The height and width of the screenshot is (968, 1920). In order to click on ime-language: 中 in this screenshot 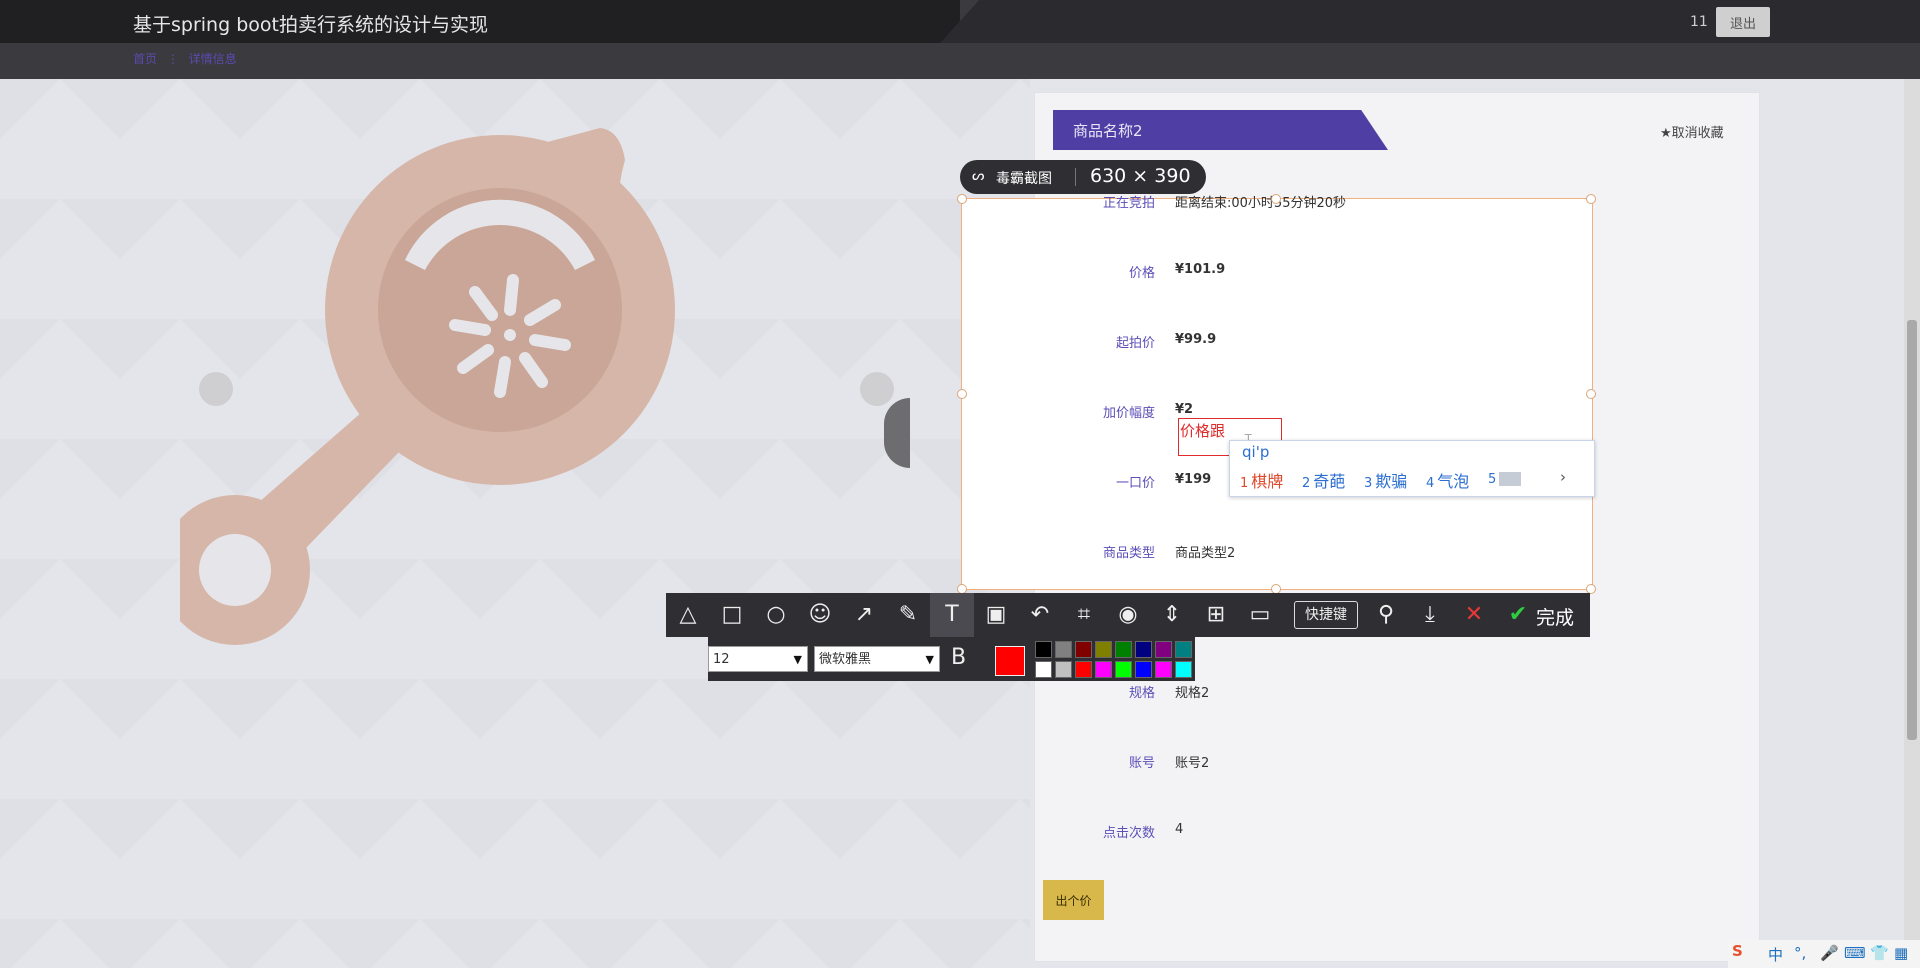, I will do `click(1775, 954)`.